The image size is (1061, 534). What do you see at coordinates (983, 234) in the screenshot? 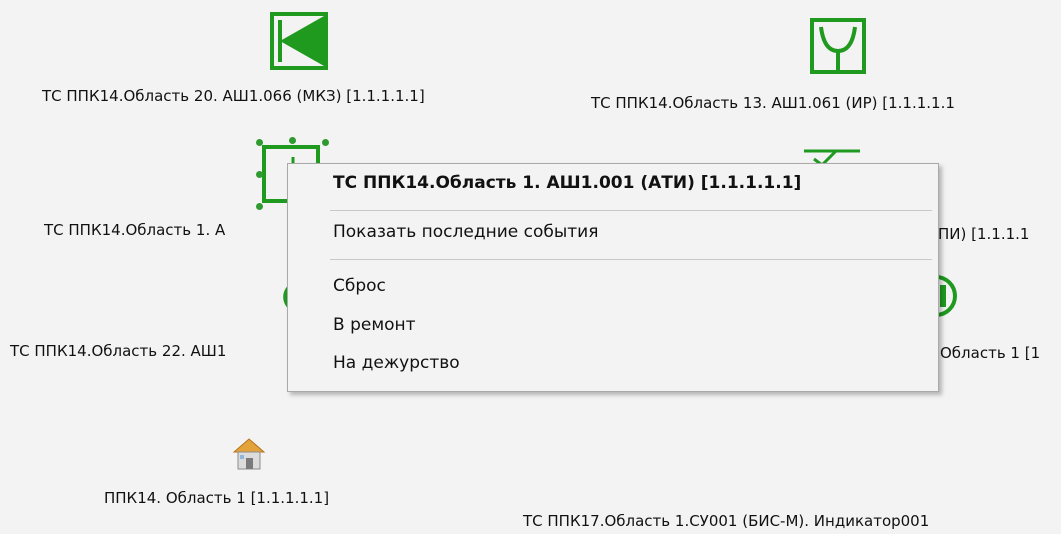
I see `device-label-right-mid: ПИ) [1.1.1.1` at bounding box center [983, 234].